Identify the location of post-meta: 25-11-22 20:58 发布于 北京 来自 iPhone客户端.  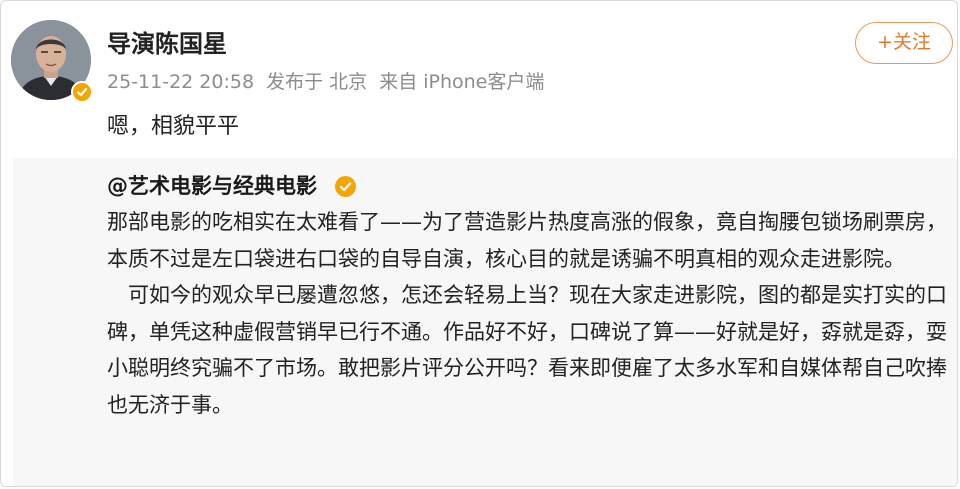
(328, 82).